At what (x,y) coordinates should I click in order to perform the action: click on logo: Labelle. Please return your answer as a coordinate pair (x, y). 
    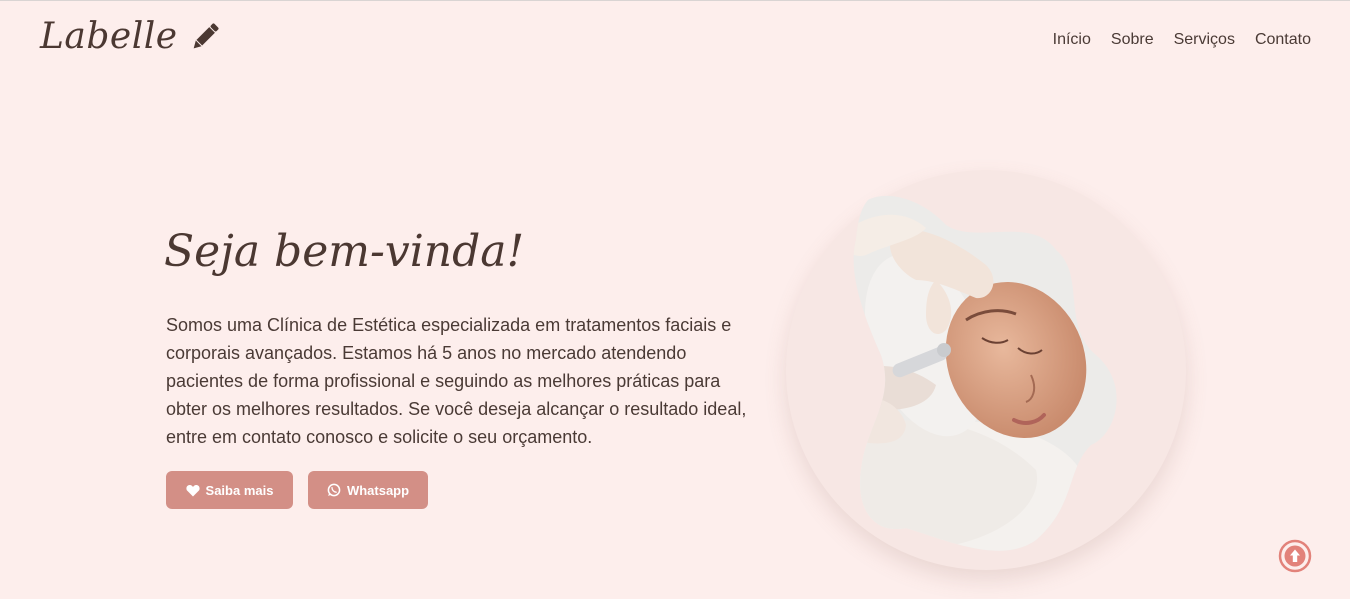
    Looking at the image, I should click on (131, 36).